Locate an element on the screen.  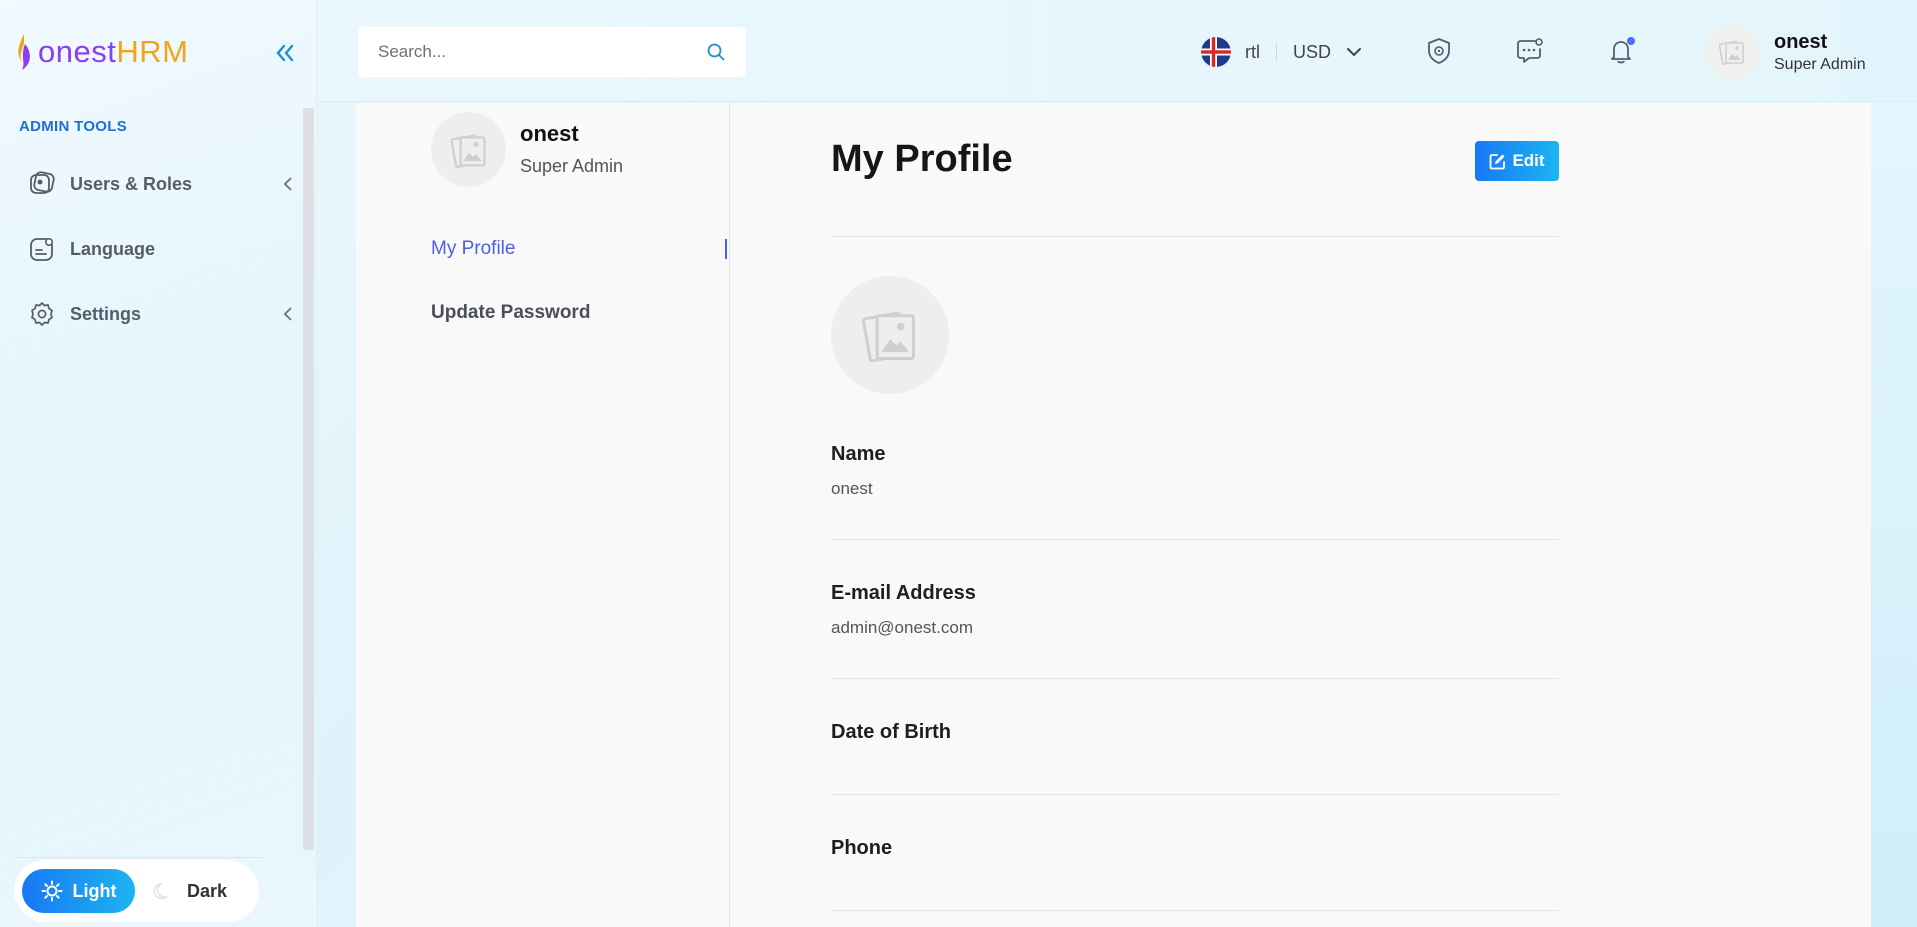
theme-toggle: Light Dark is located at coordinates (136, 891).